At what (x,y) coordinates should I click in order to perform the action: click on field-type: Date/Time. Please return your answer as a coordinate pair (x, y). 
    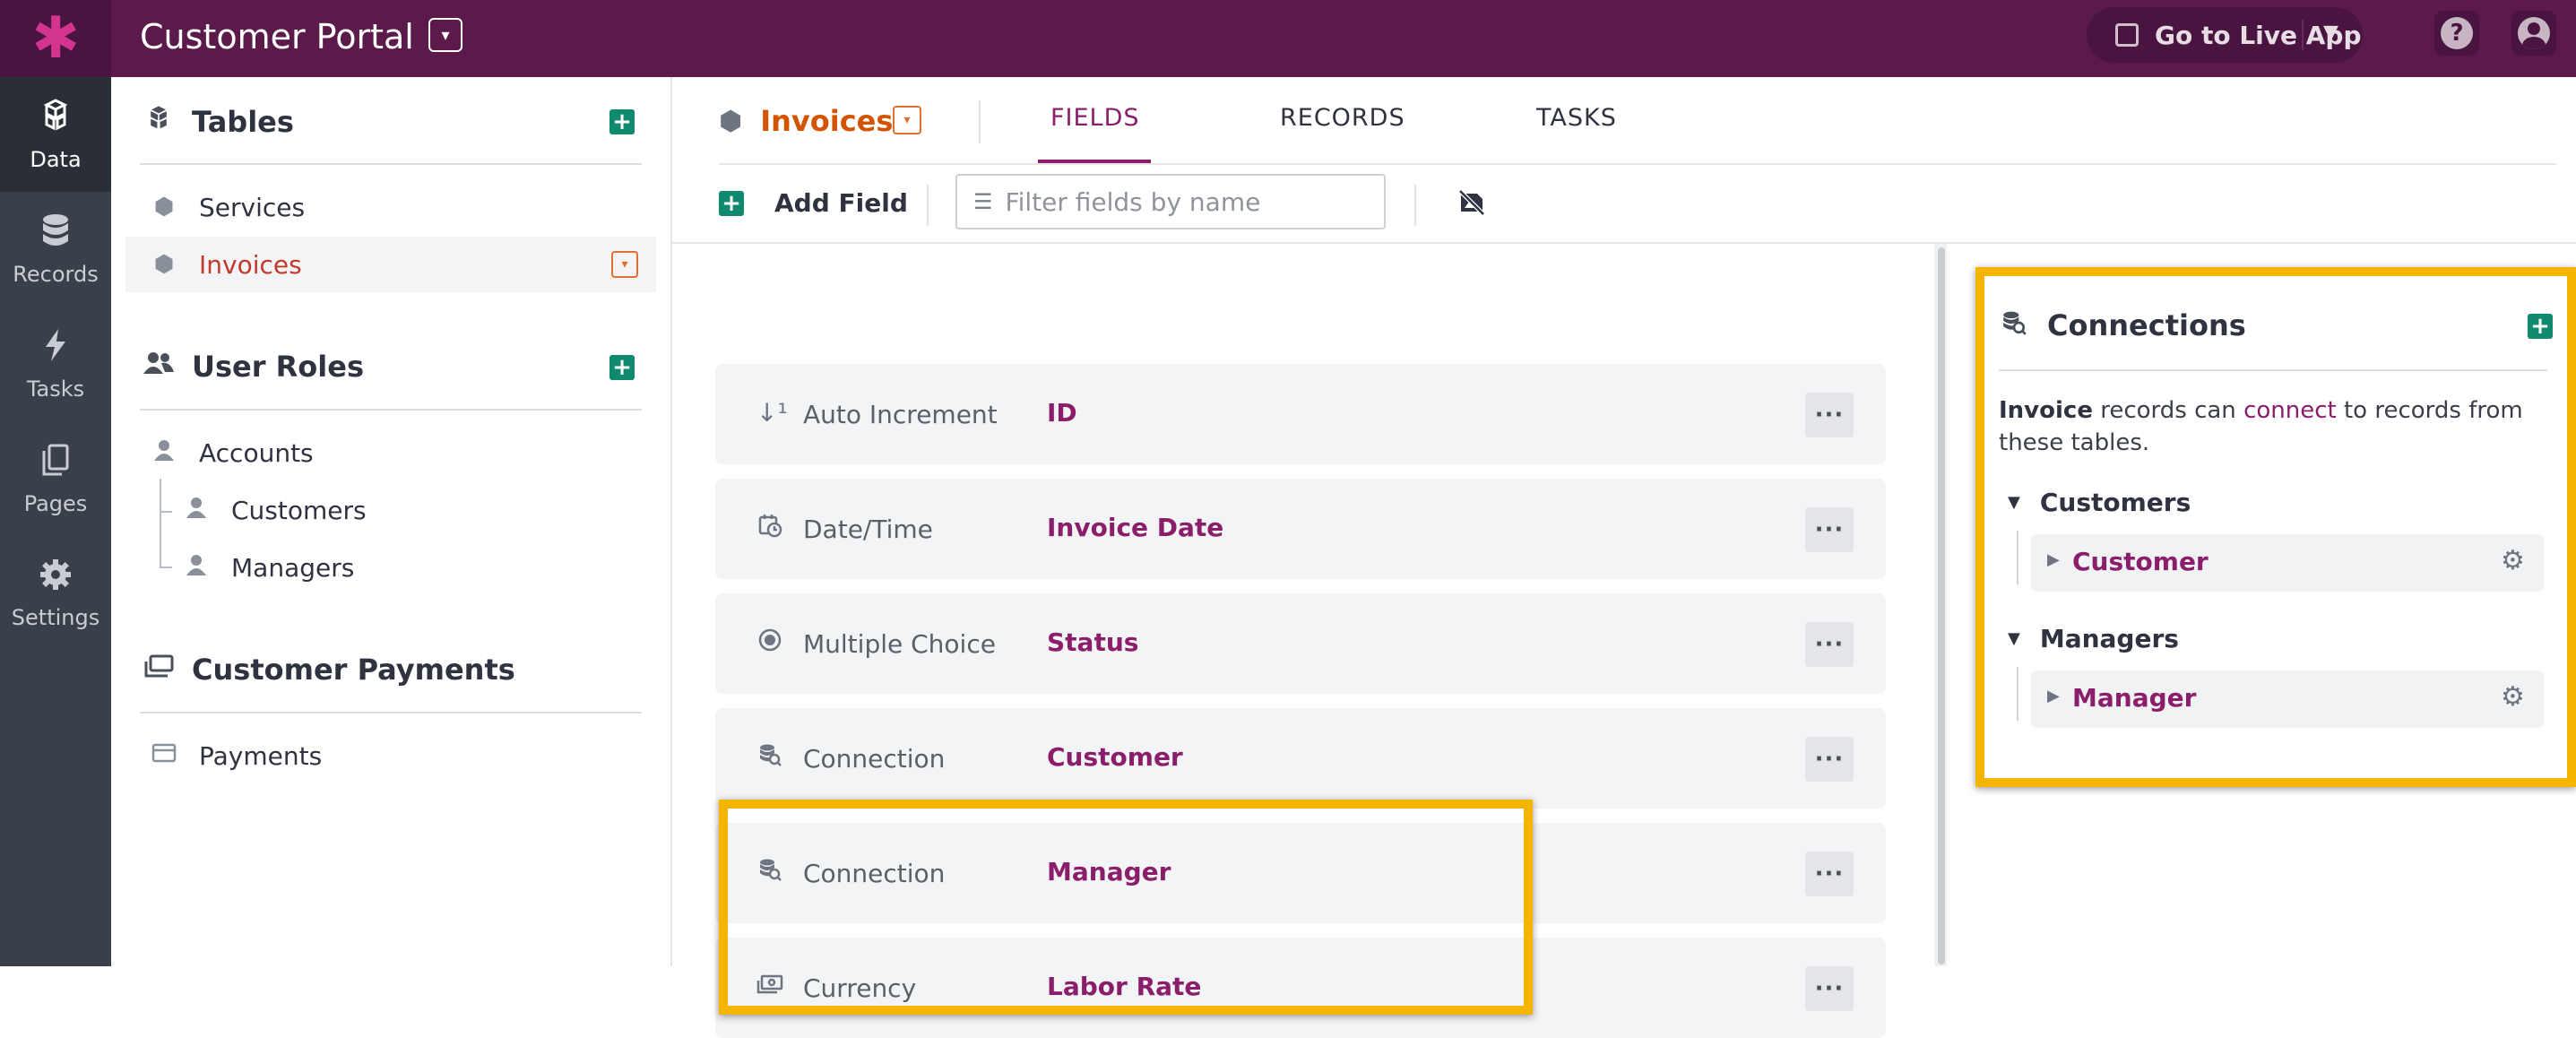
    Looking at the image, I should click on (868, 529).